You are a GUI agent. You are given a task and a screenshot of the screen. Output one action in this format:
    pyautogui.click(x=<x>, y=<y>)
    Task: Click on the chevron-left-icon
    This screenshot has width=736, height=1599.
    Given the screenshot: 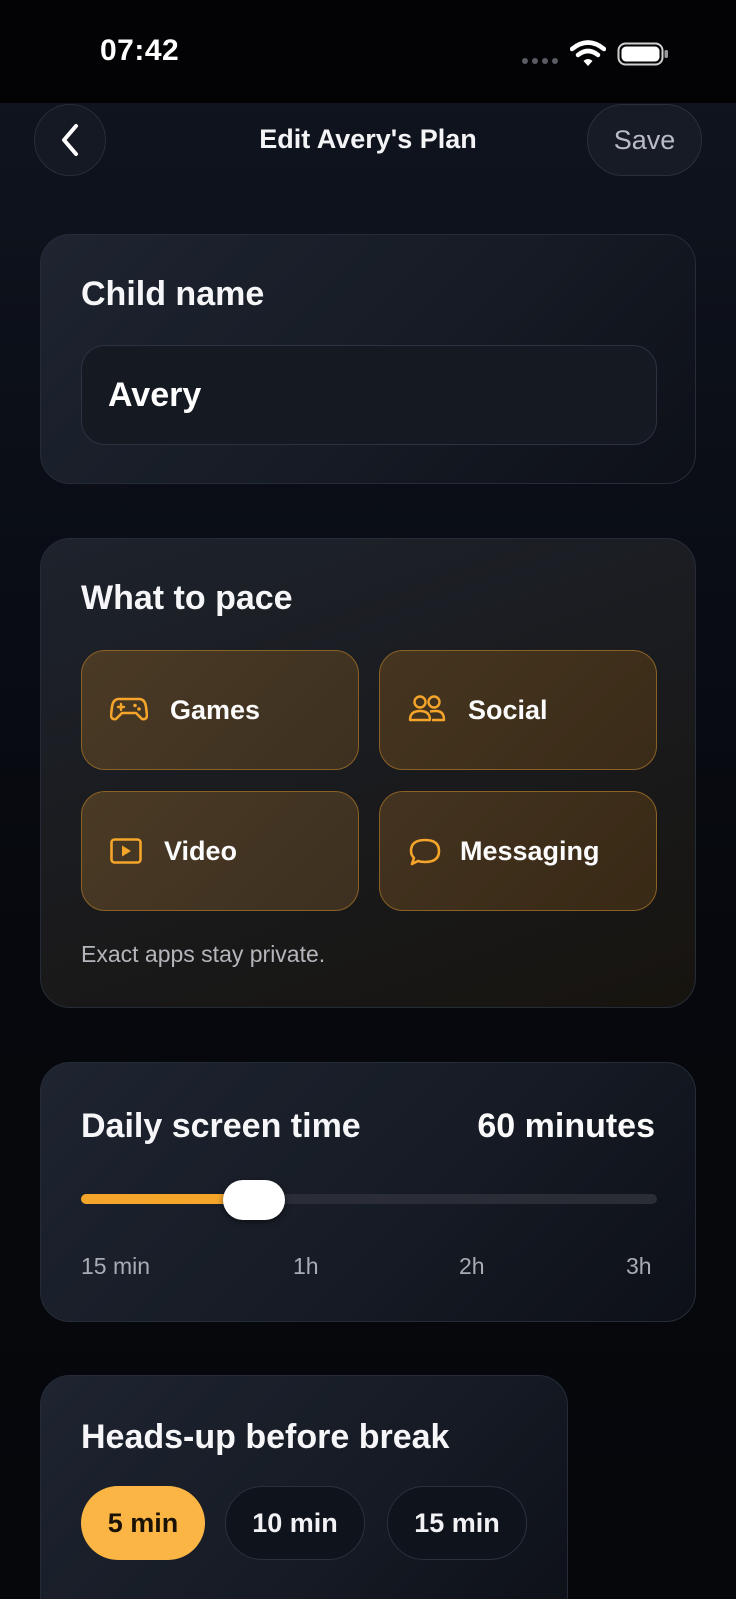 What is the action you would take?
    pyautogui.click(x=70, y=140)
    